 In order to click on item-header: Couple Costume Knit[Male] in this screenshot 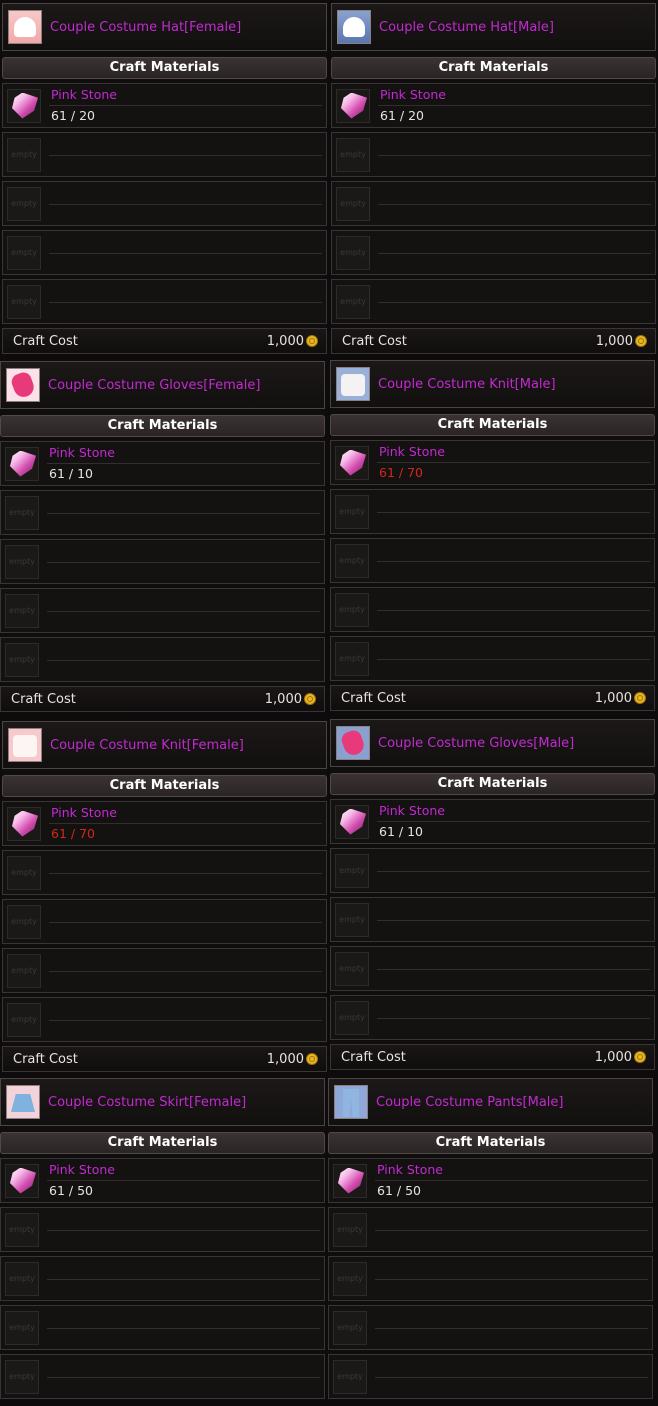, I will do `click(492, 384)`.